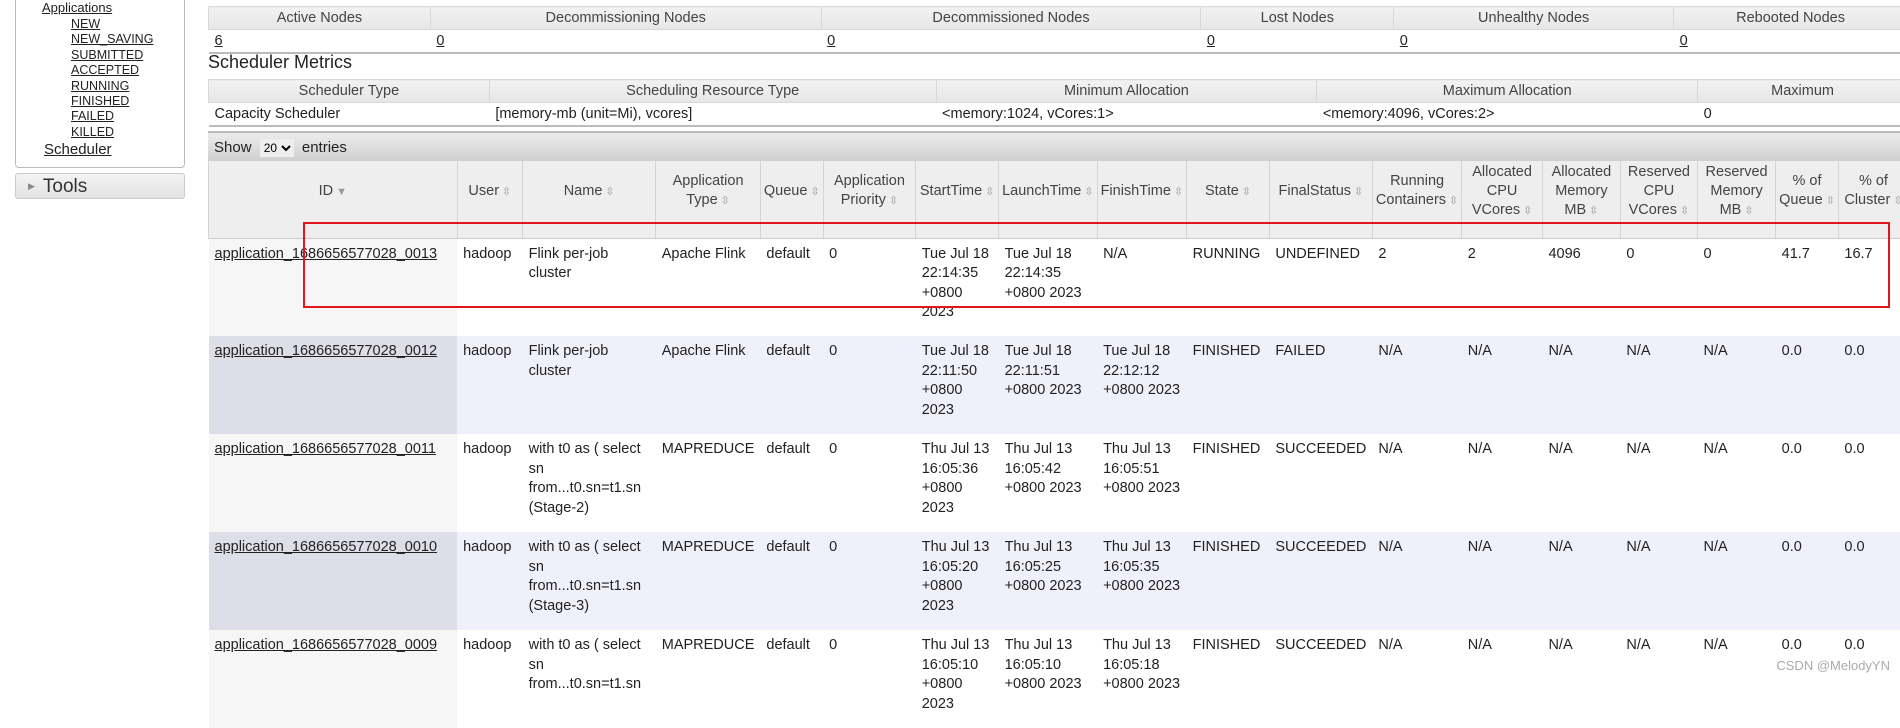  What do you see at coordinates (333, 385) in the screenshot?
I see `cell-0: application_1686656577028_0012` at bounding box center [333, 385].